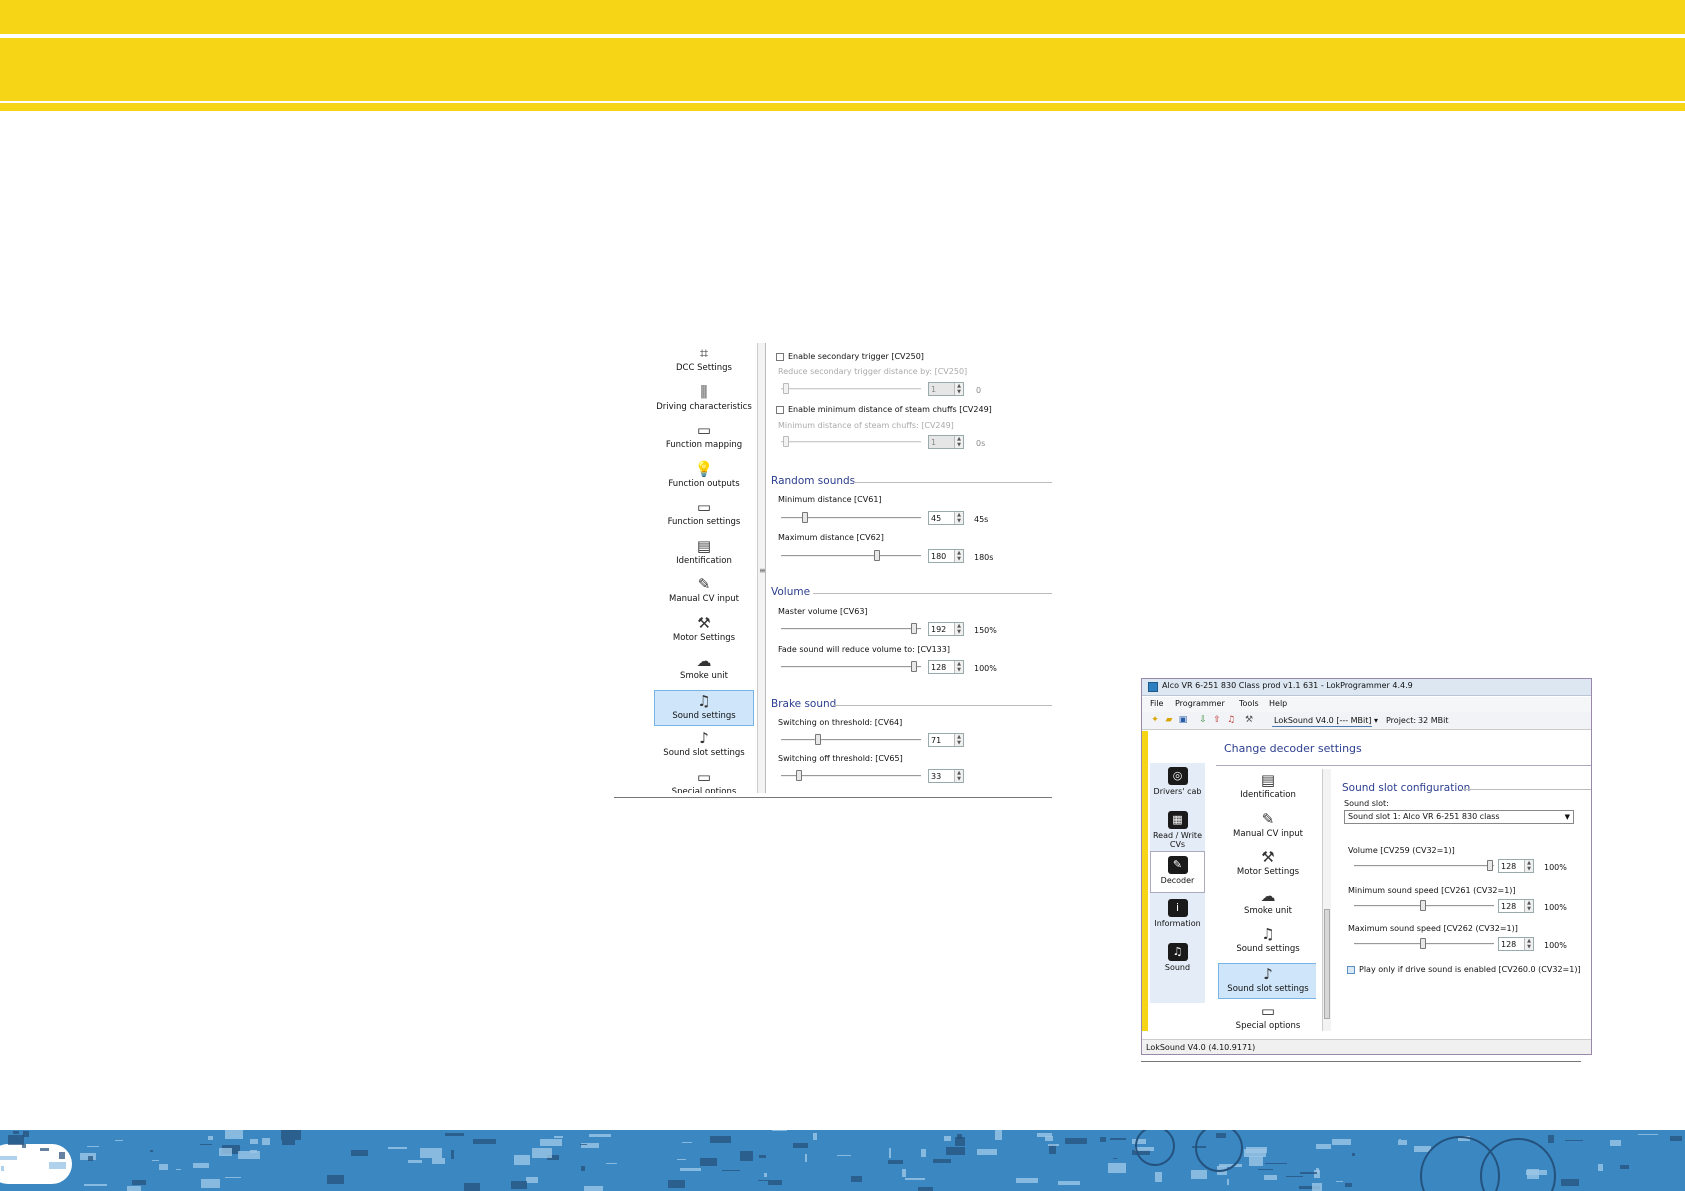  Describe the element at coordinates (946, 776) in the screenshot. I see `brake-off-threshold-spinbox: 33 ▲ ▼` at that location.